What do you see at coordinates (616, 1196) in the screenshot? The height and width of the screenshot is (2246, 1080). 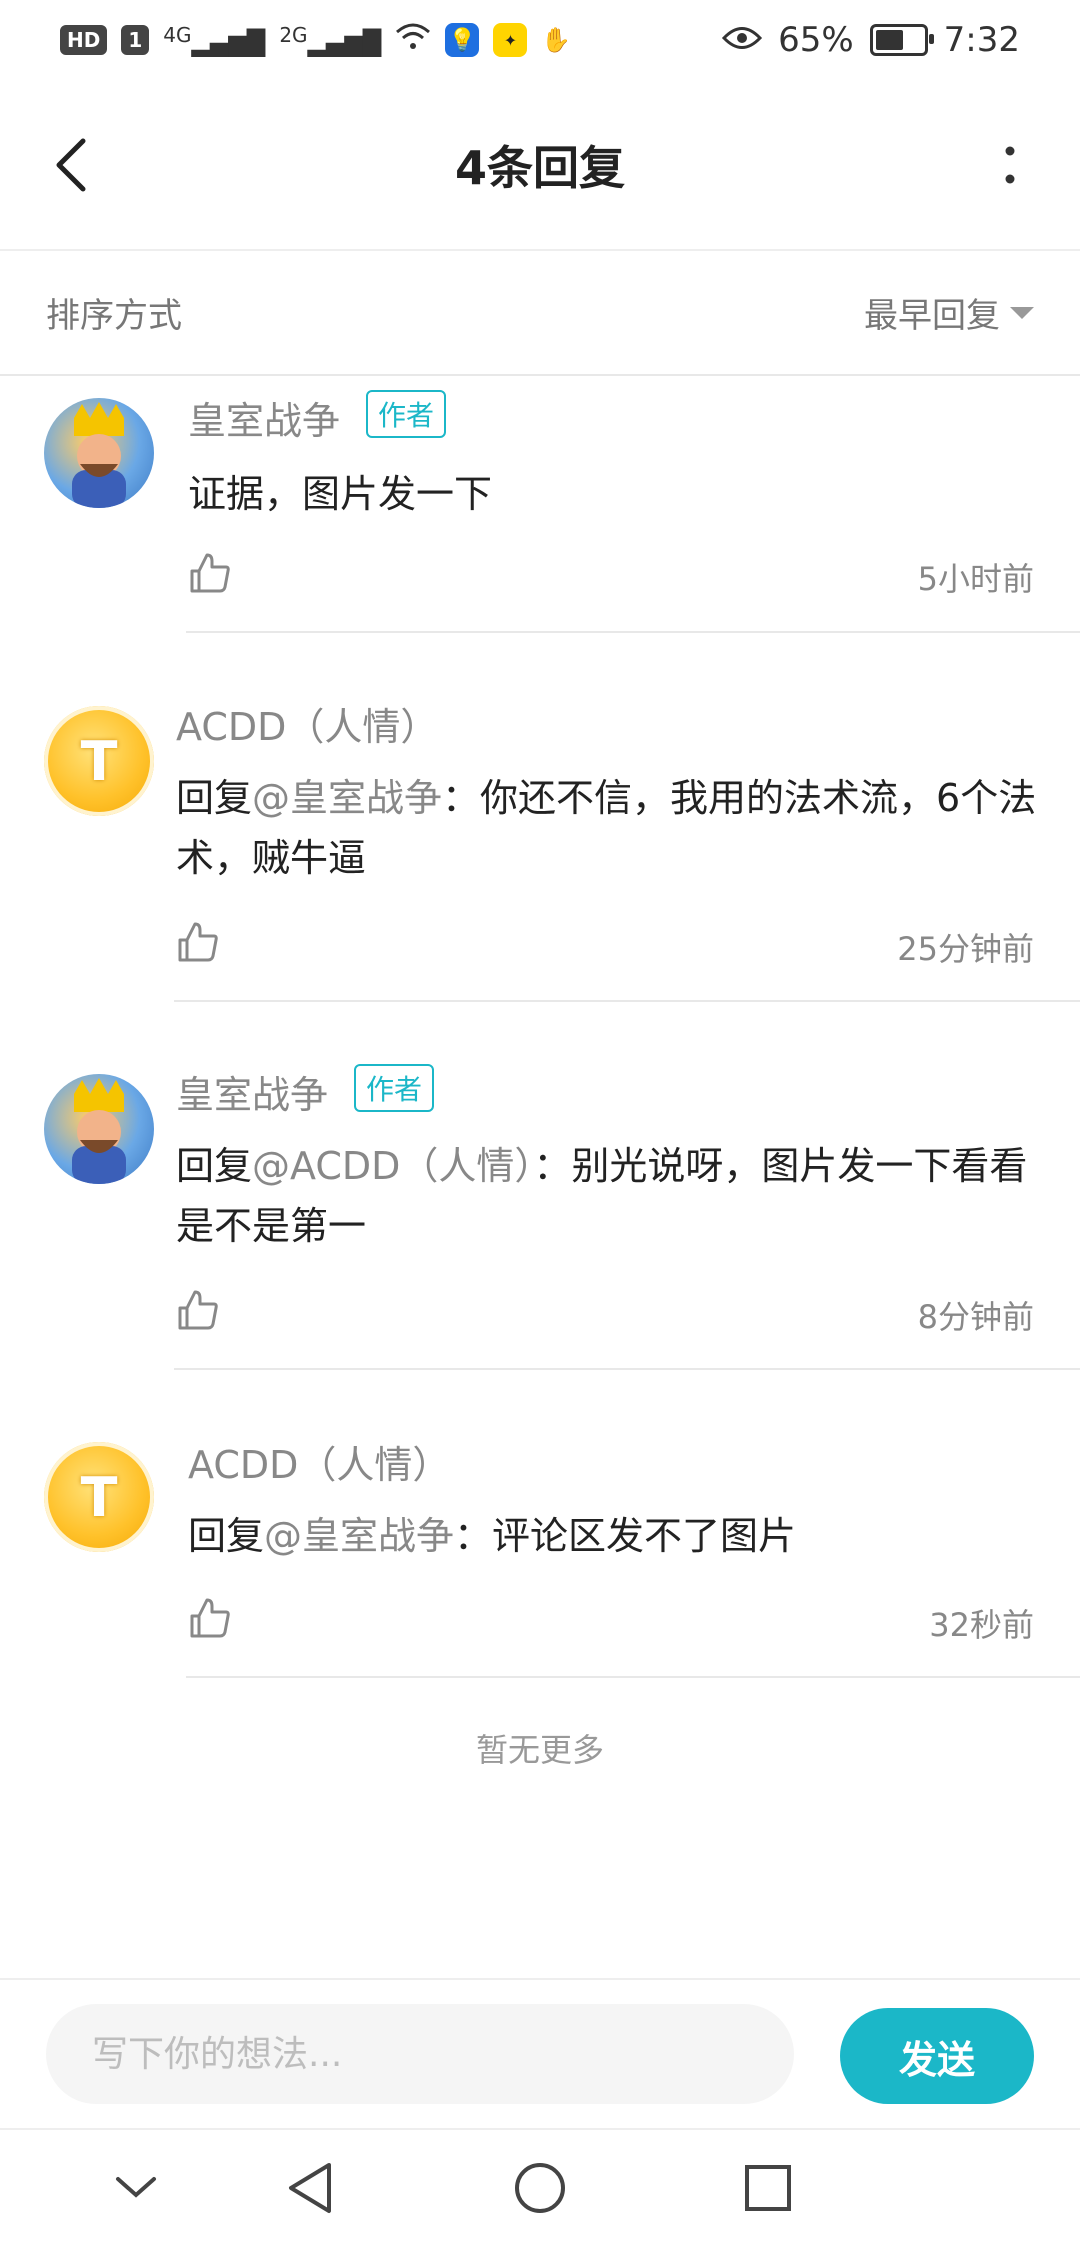 I see `comment-content: 回复@ACDD（人情）：别光说呀，图片发一下看看是不是第一` at bounding box center [616, 1196].